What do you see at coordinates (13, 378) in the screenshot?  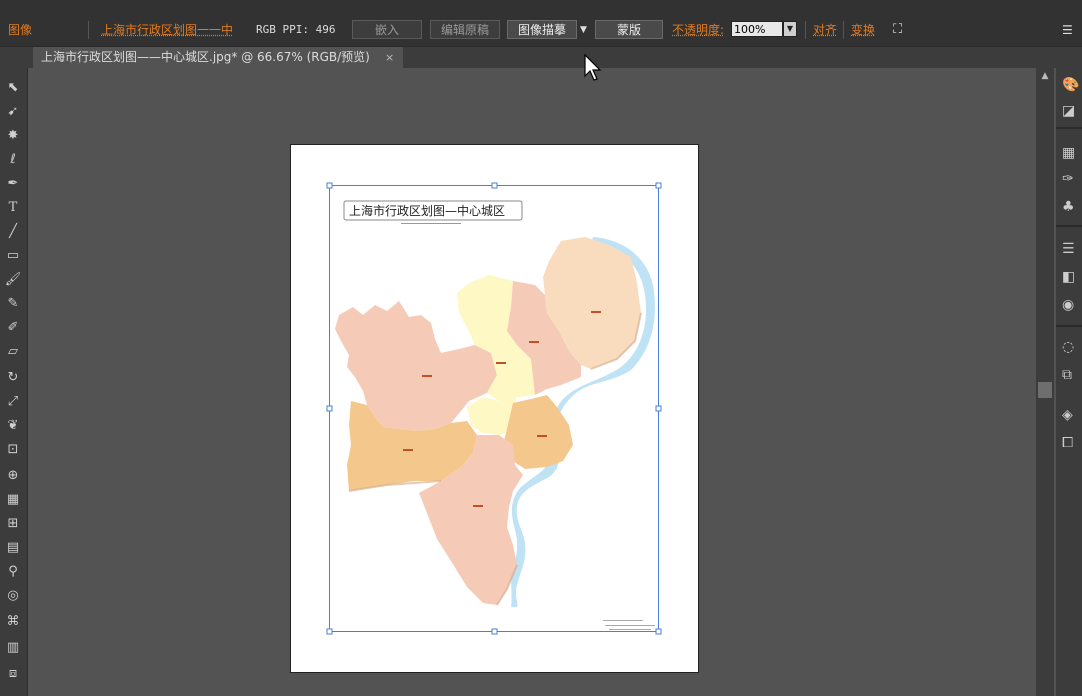 I see `rotate-tool-icon: ↻` at bounding box center [13, 378].